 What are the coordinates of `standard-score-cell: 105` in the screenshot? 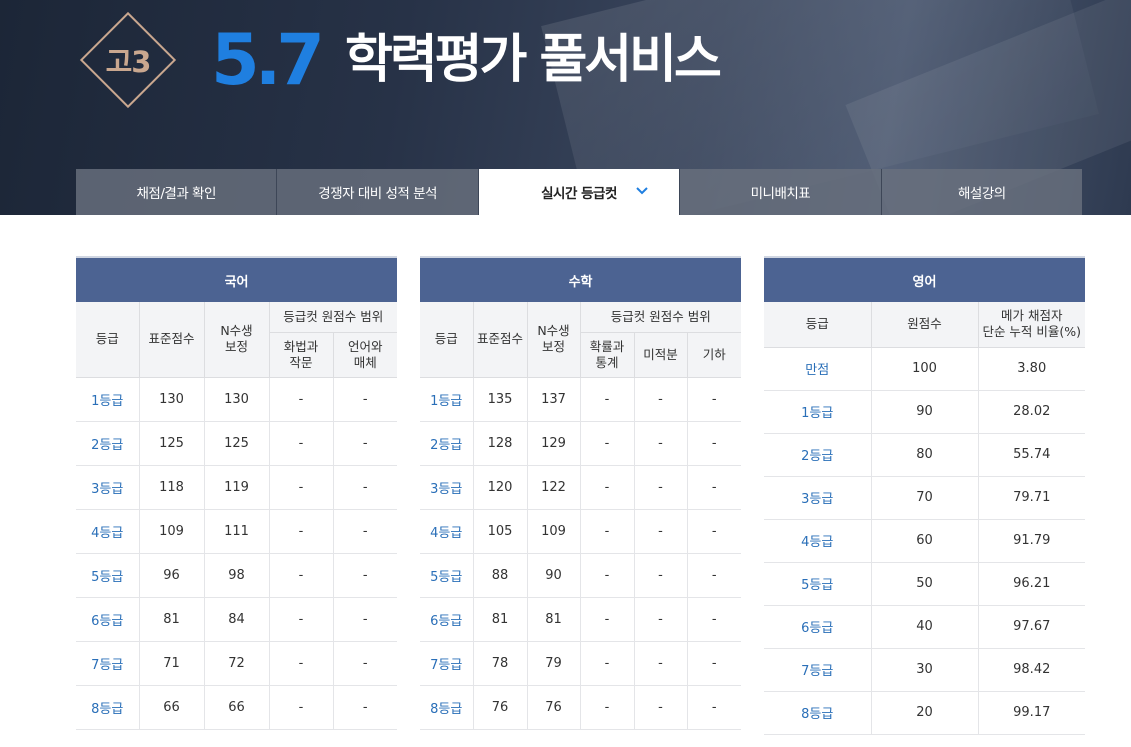 It's located at (500, 531).